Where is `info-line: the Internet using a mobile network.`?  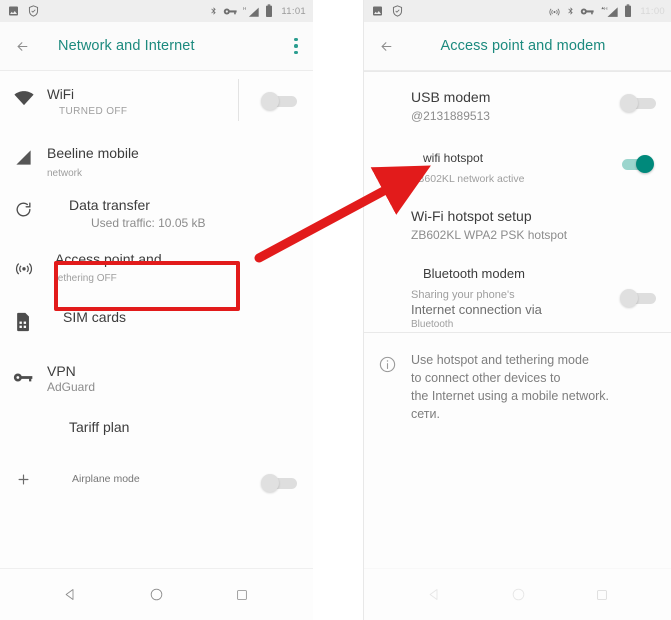 info-line: the Internet using a mobile network. is located at coordinates (510, 396).